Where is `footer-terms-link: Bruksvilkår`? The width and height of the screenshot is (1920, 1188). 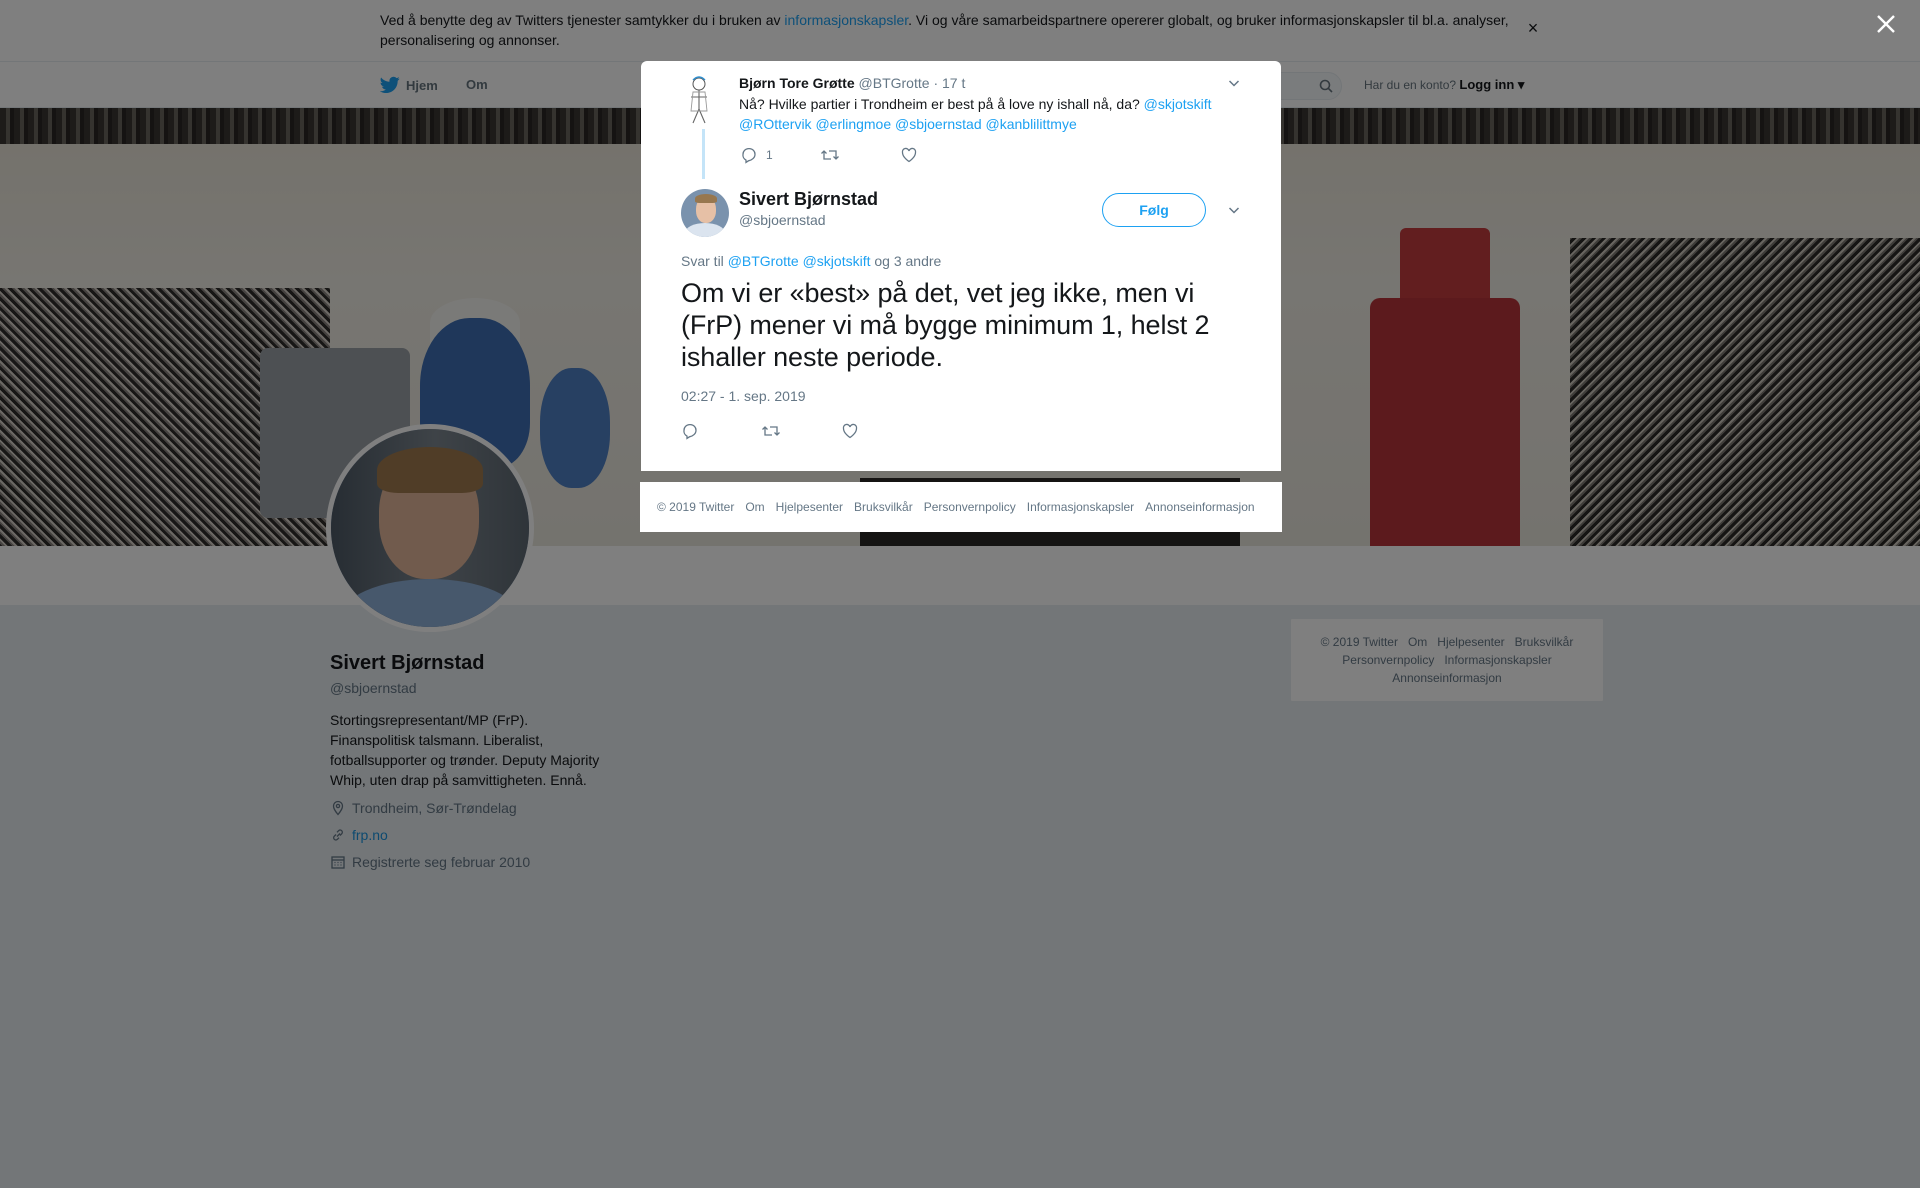
footer-terms-link: Bruksvilkår is located at coordinates (883, 507).